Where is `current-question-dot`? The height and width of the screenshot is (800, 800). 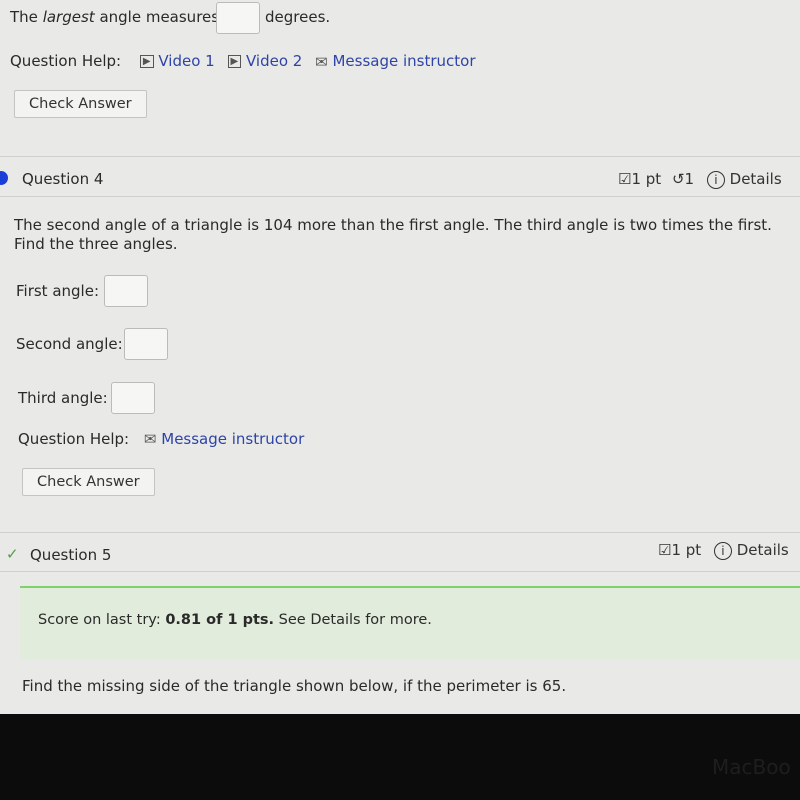
current-question-dot is located at coordinates (4, 178).